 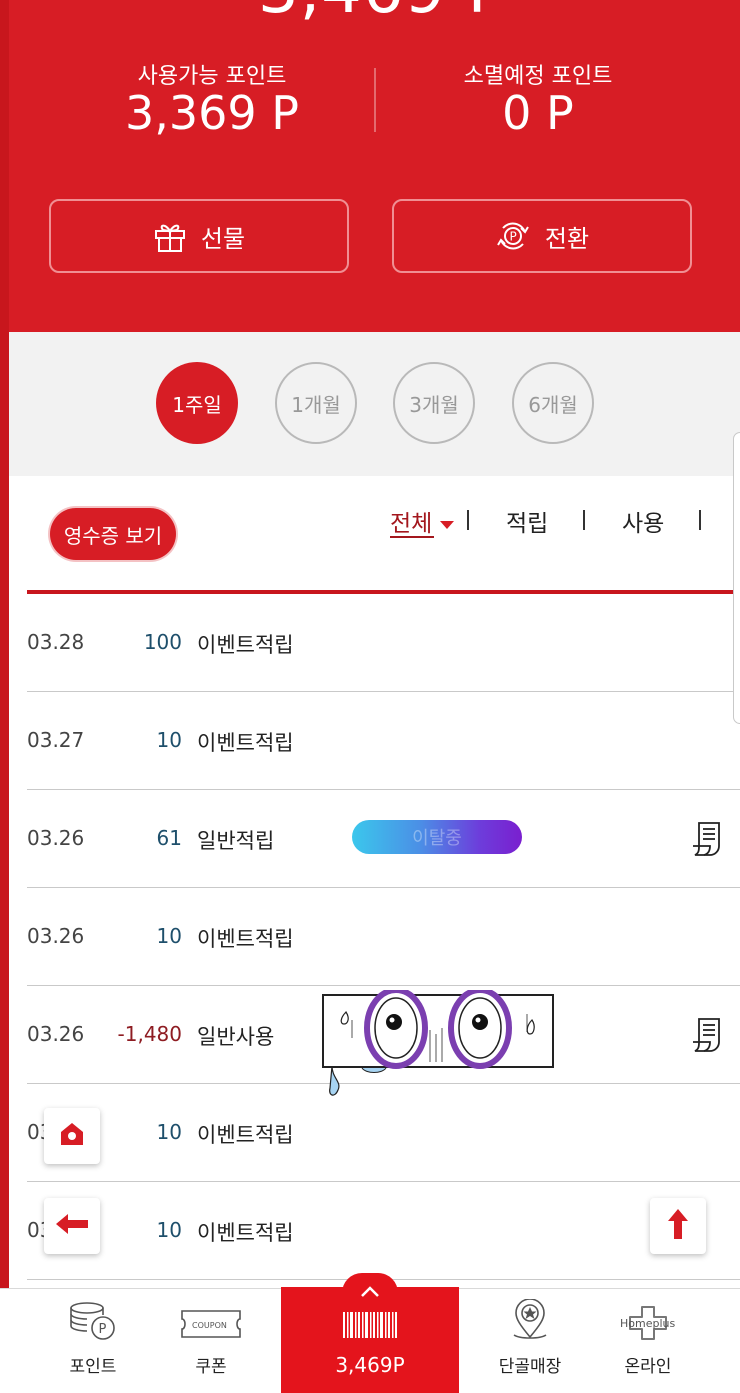 What do you see at coordinates (170, 236) in the screenshot?
I see `gift-icon` at bounding box center [170, 236].